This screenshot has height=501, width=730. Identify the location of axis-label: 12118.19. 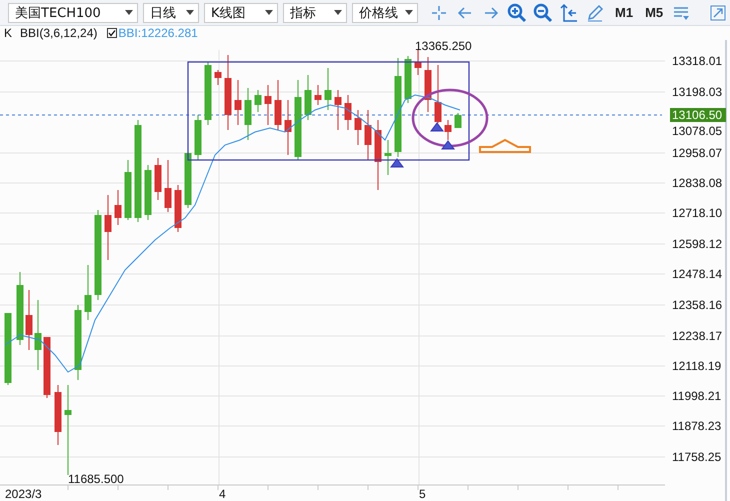
(697, 366).